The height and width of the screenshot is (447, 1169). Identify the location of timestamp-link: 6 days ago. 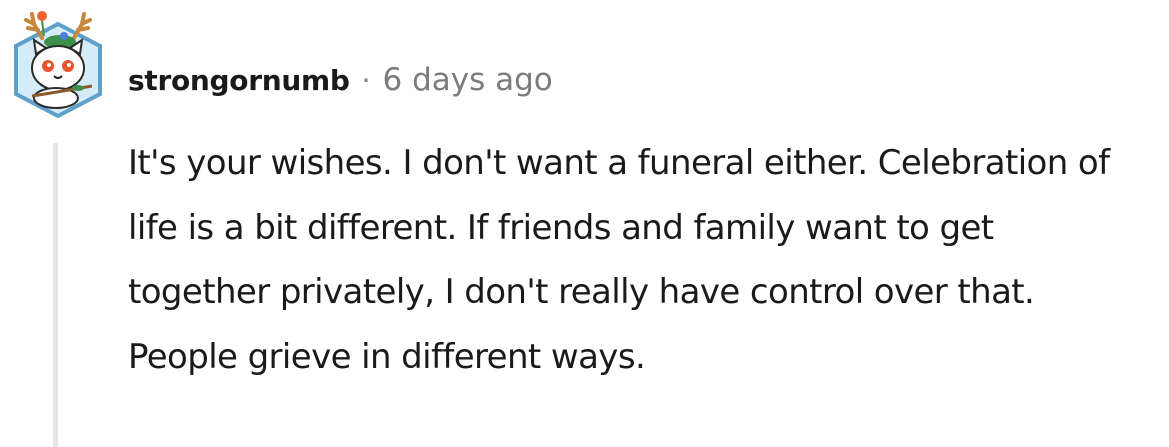
(468, 80).